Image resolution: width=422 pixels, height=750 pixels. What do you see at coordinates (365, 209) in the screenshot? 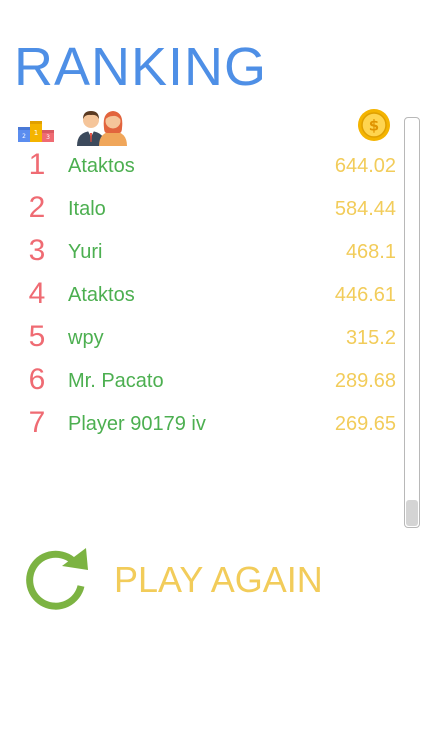
I see `player-score: 584.44` at bounding box center [365, 209].